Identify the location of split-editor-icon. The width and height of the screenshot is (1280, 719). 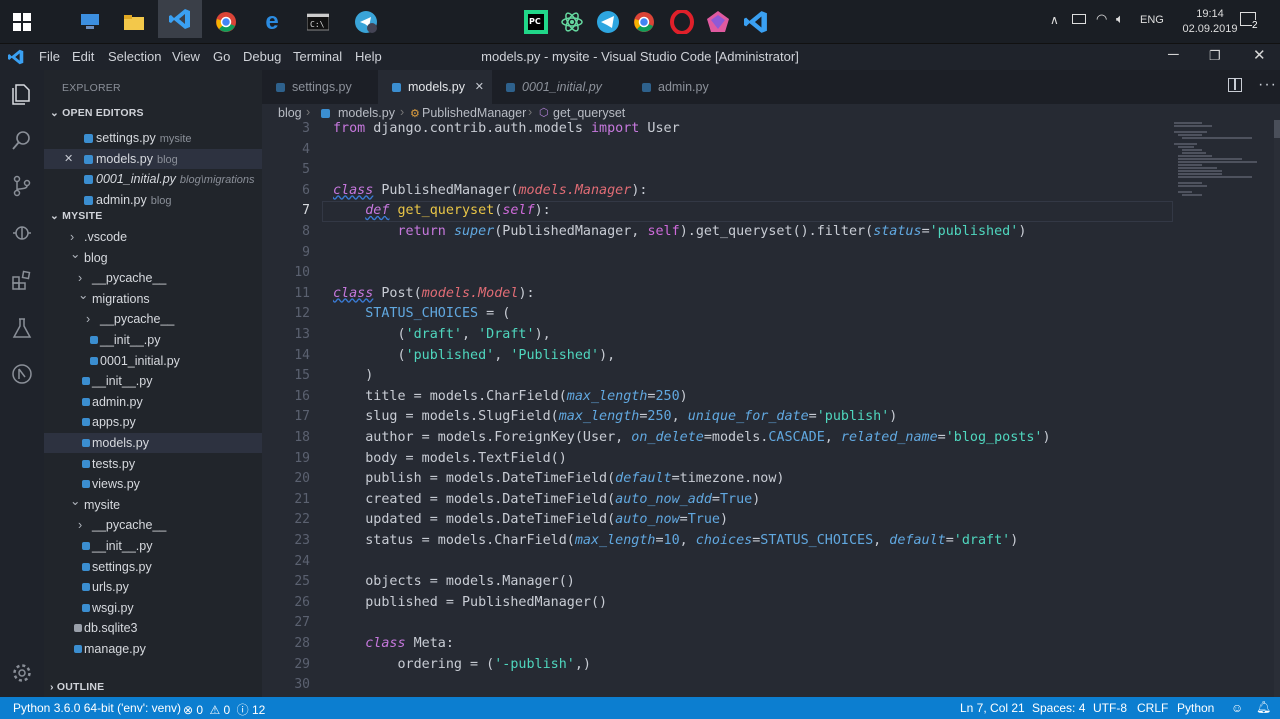
(1235, 85).